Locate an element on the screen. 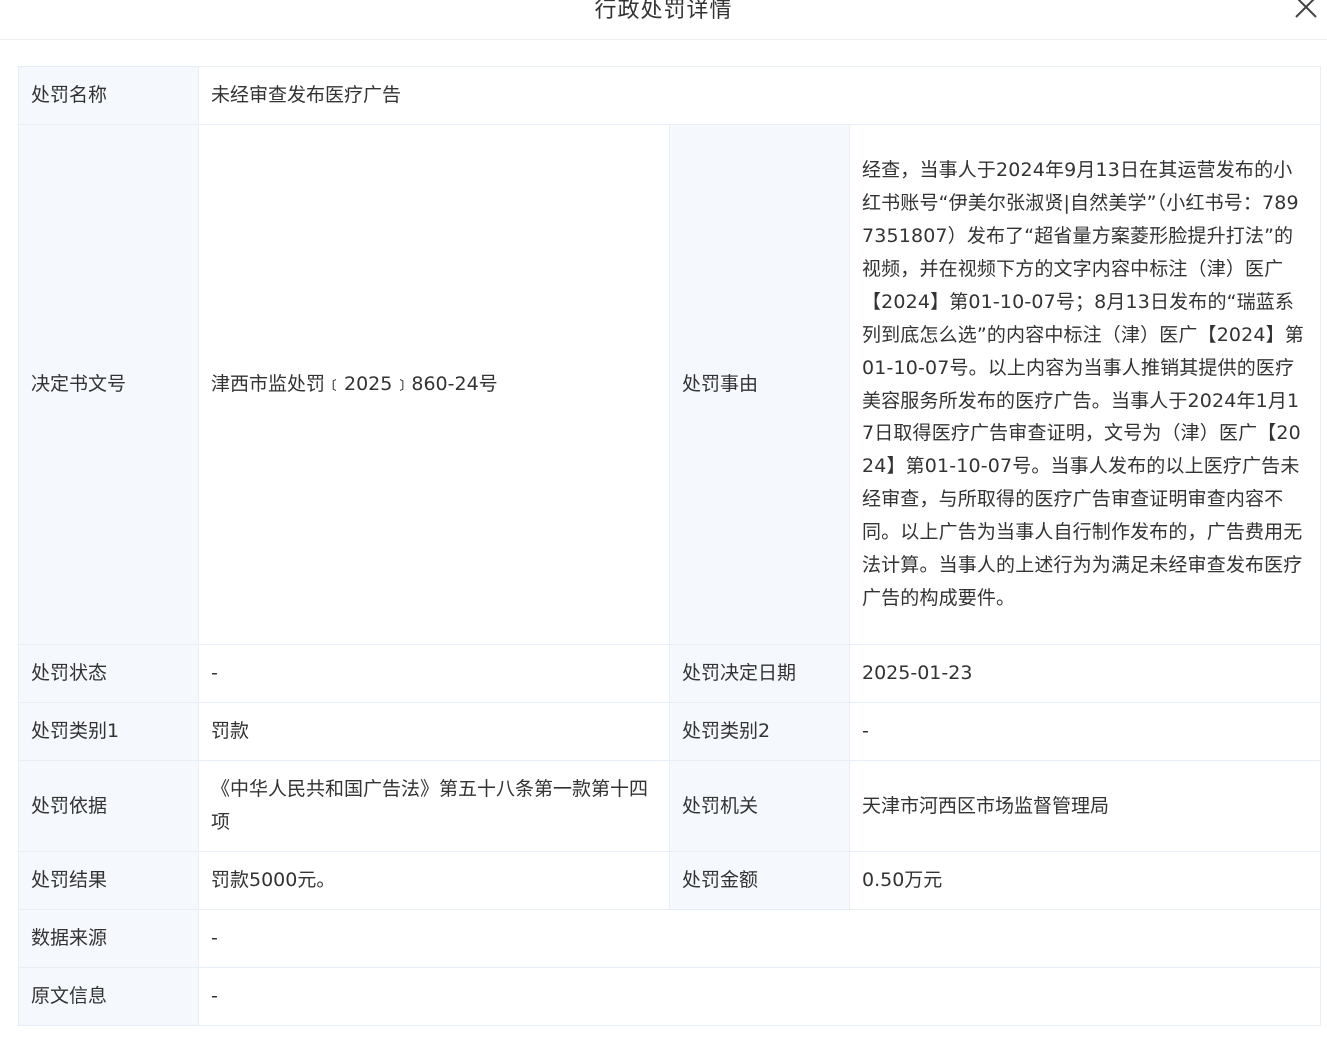 The image size is (1327, 1041). table-row: 处罚名称 未经审查发布医疗广告 is located at coordinates (669, 95).